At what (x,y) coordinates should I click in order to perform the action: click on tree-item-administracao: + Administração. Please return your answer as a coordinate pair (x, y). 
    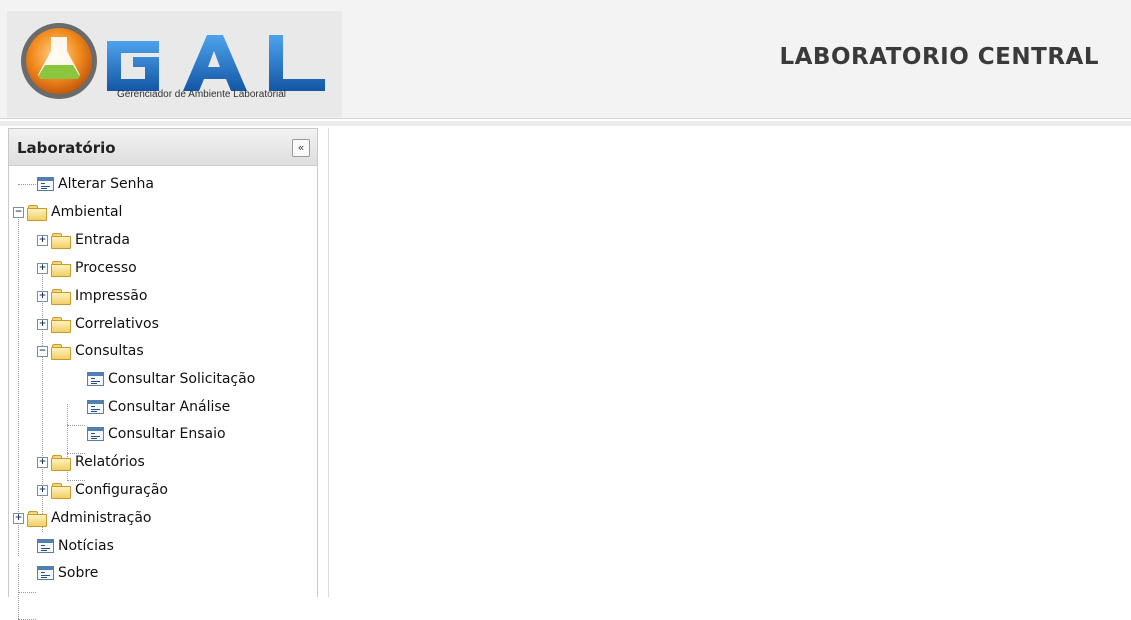
    Looking at the image, I should click on (82, 518).